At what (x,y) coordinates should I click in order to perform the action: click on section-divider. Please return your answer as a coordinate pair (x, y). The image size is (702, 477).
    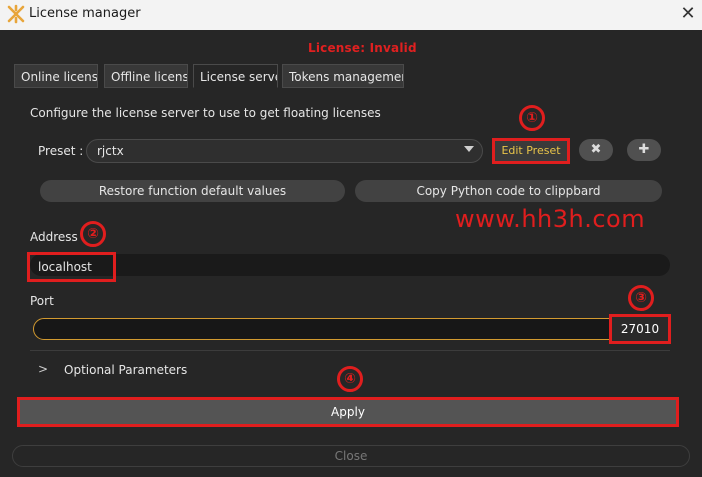
    Looking at the image, I should click on (350, 350).